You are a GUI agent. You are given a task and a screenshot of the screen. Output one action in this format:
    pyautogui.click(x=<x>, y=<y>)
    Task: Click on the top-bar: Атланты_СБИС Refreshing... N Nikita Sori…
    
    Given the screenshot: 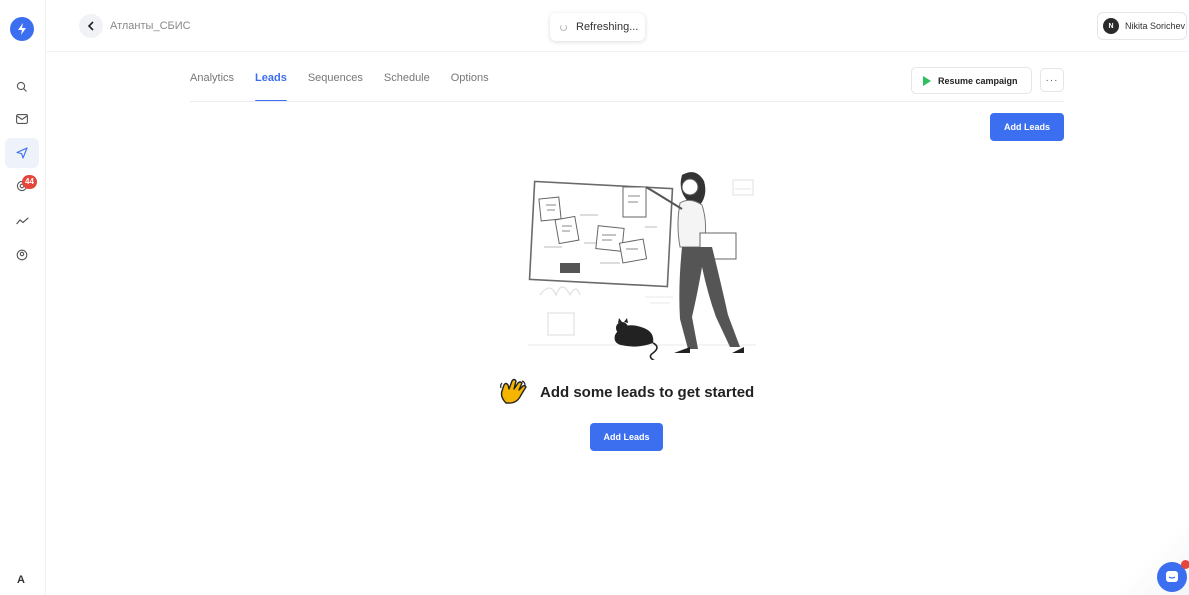 What is the action you would take?
    pyautogui.click(x=617, y=26)
    